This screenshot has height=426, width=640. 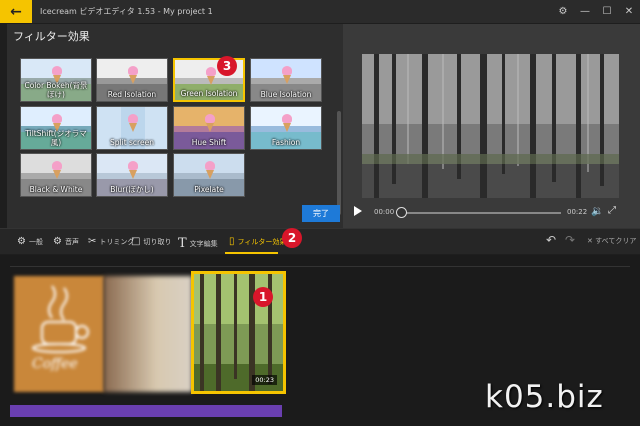 What do you see at coordinates (251, 253) in the screenshot?
I see `active-tab-indicator` at bounding box center [251, 253].